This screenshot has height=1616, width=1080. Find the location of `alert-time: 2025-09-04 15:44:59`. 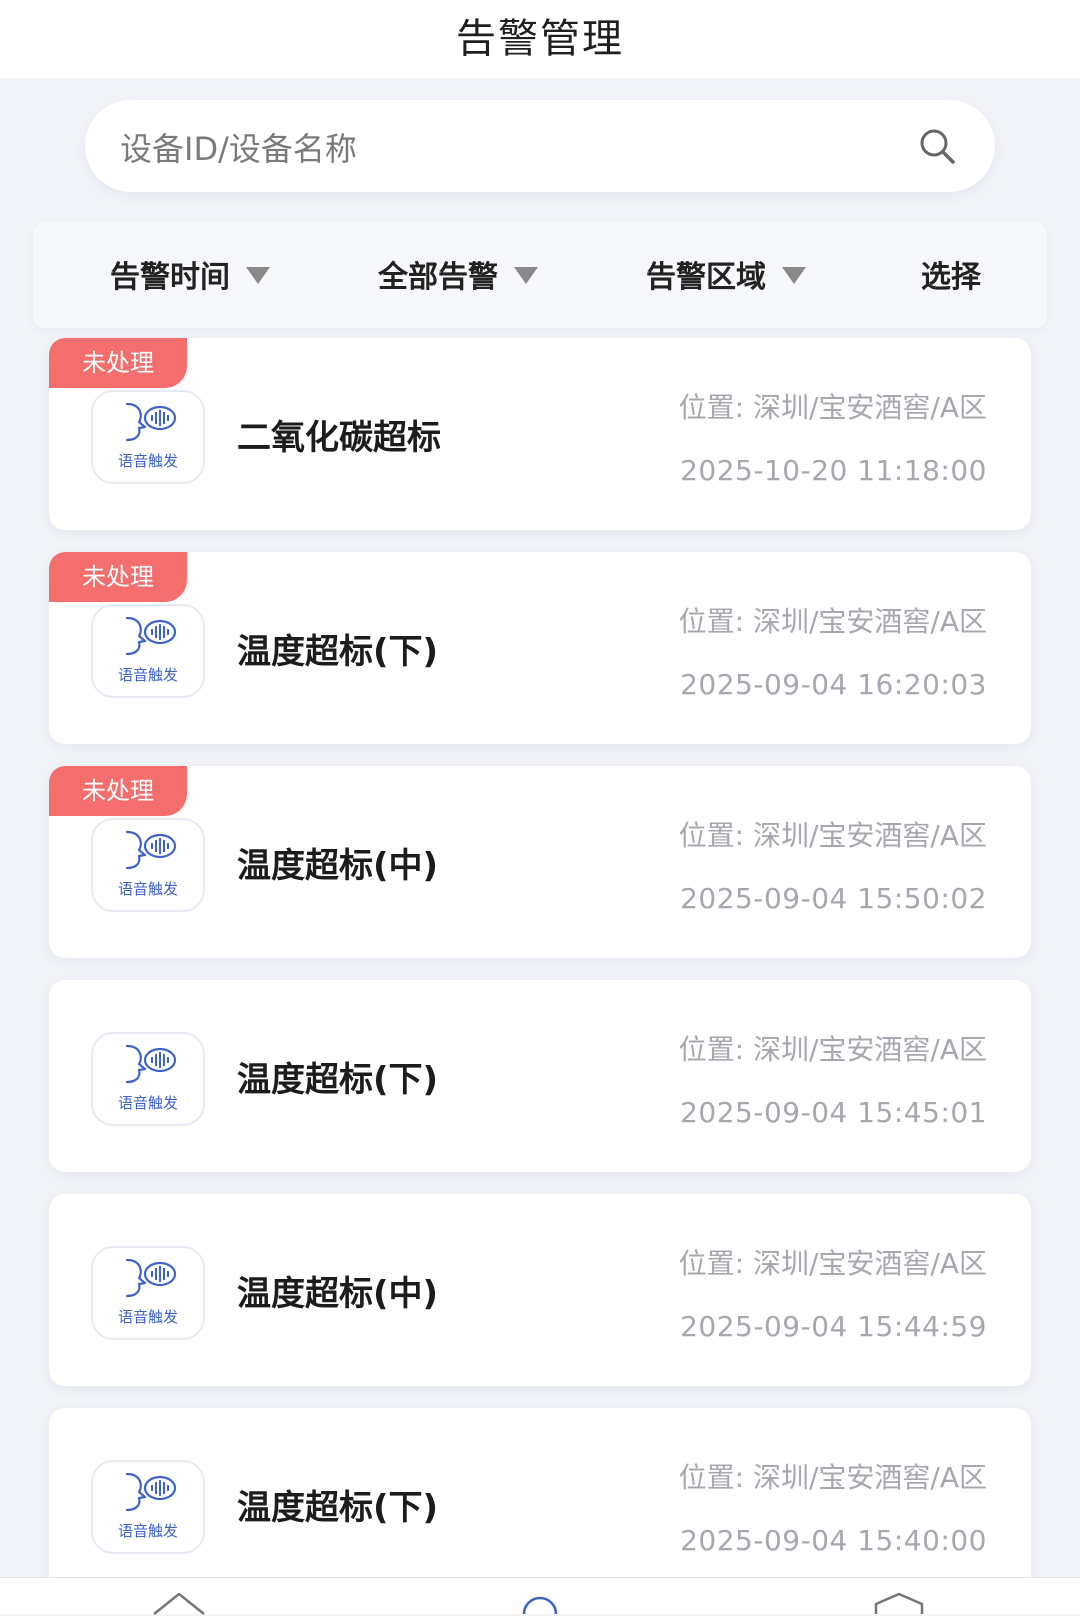

alert-time: 2025-09-04 15:44:59 is located at coordinates (833, 1326).